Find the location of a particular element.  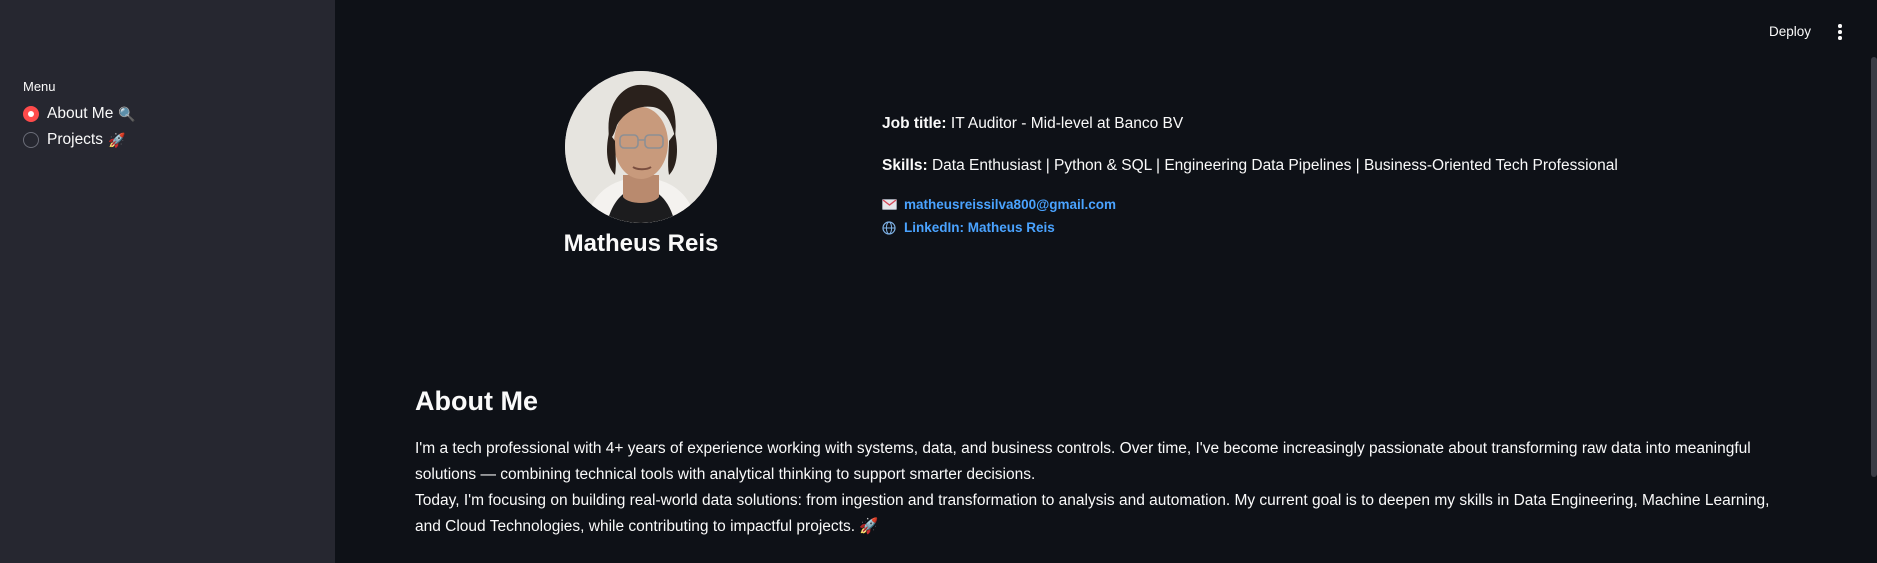

profile-name: Matheus Reis is located at coordinates (641, 243).